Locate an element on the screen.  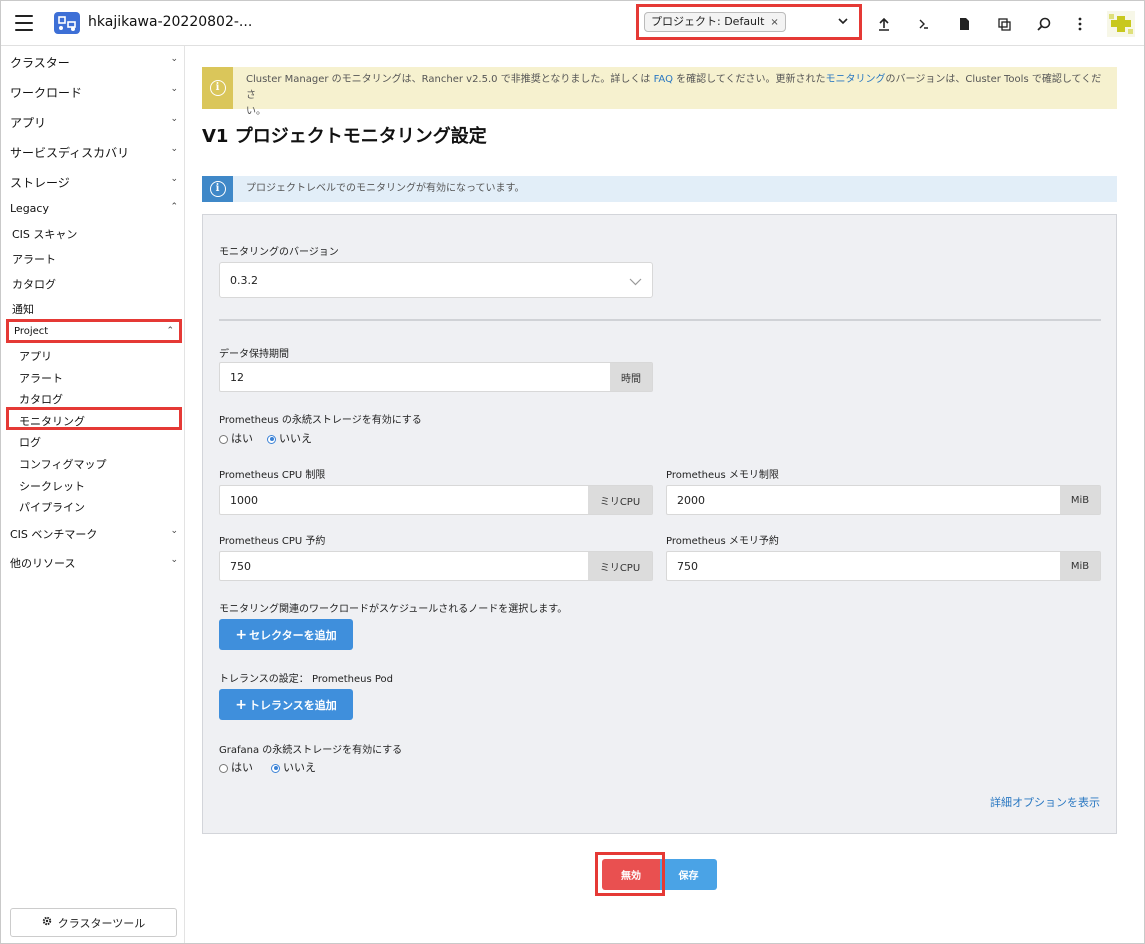
sidebar-group-service-discovery: サービスディスカバリ ⌄ is located at coordinates (94, 152).